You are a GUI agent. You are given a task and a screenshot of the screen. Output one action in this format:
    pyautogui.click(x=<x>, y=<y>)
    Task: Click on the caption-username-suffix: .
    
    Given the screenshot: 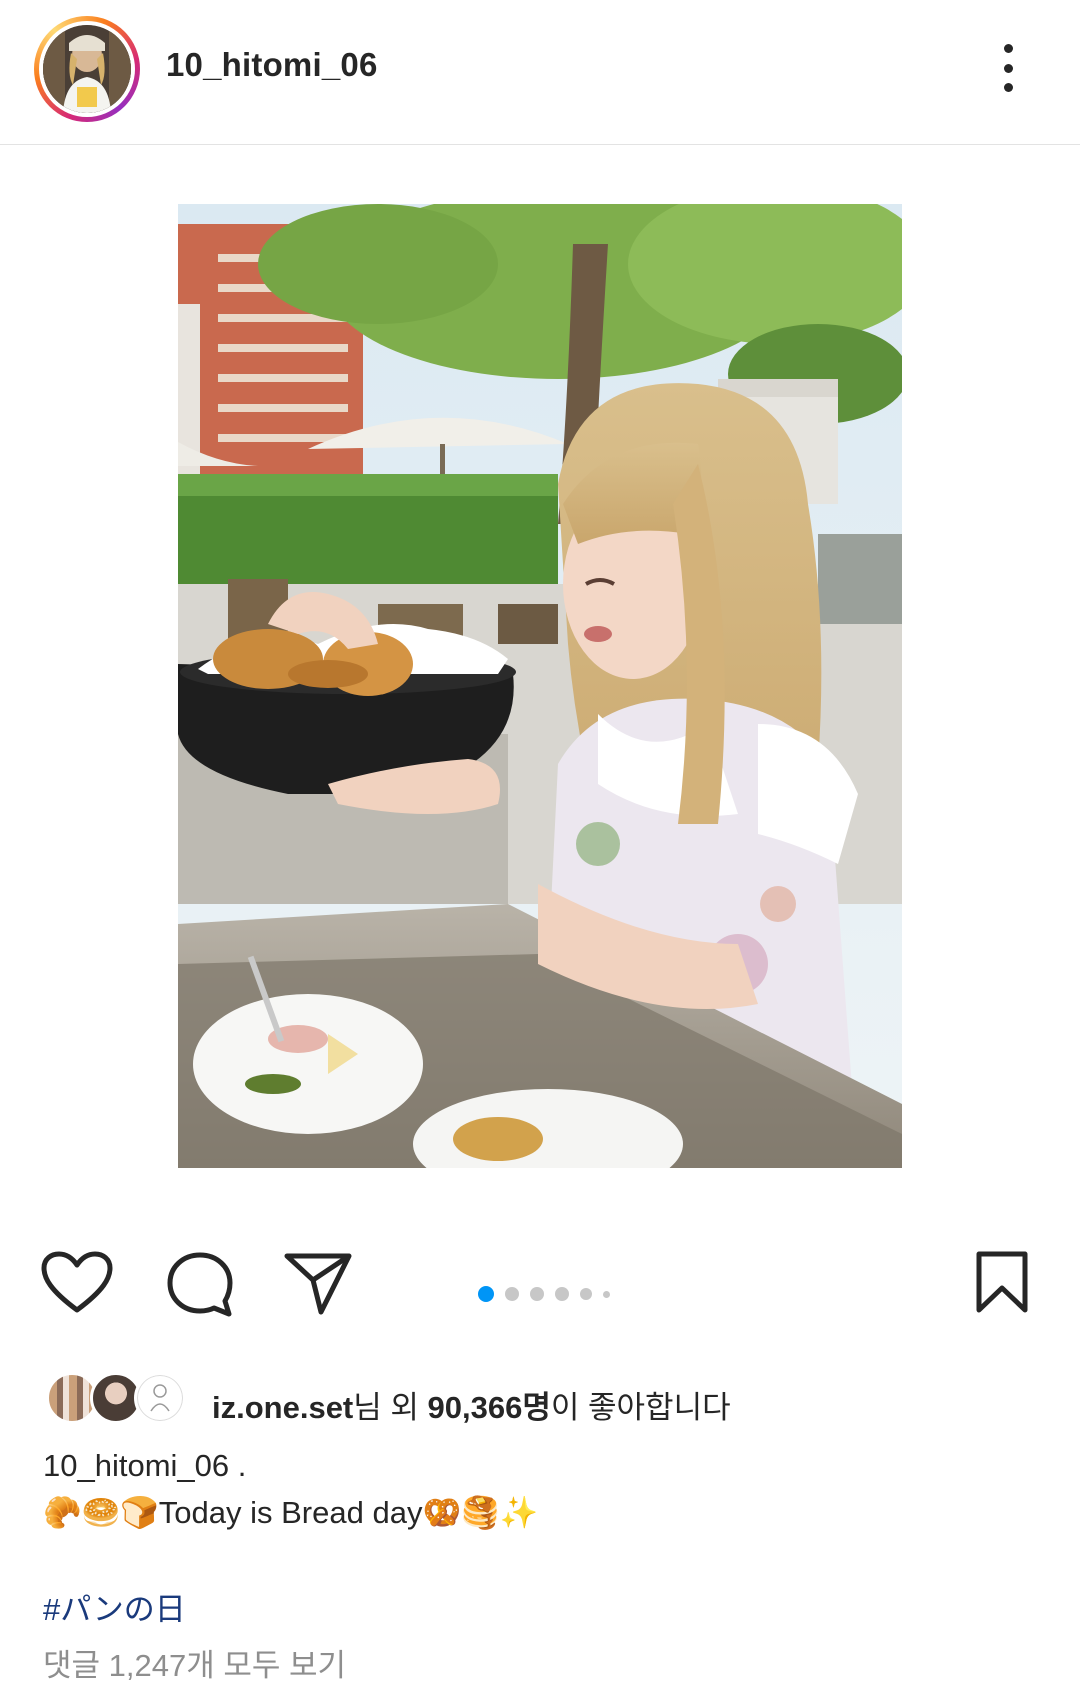 What is the action you would take?
    pyautogui.click(x=238, y=1465)
    